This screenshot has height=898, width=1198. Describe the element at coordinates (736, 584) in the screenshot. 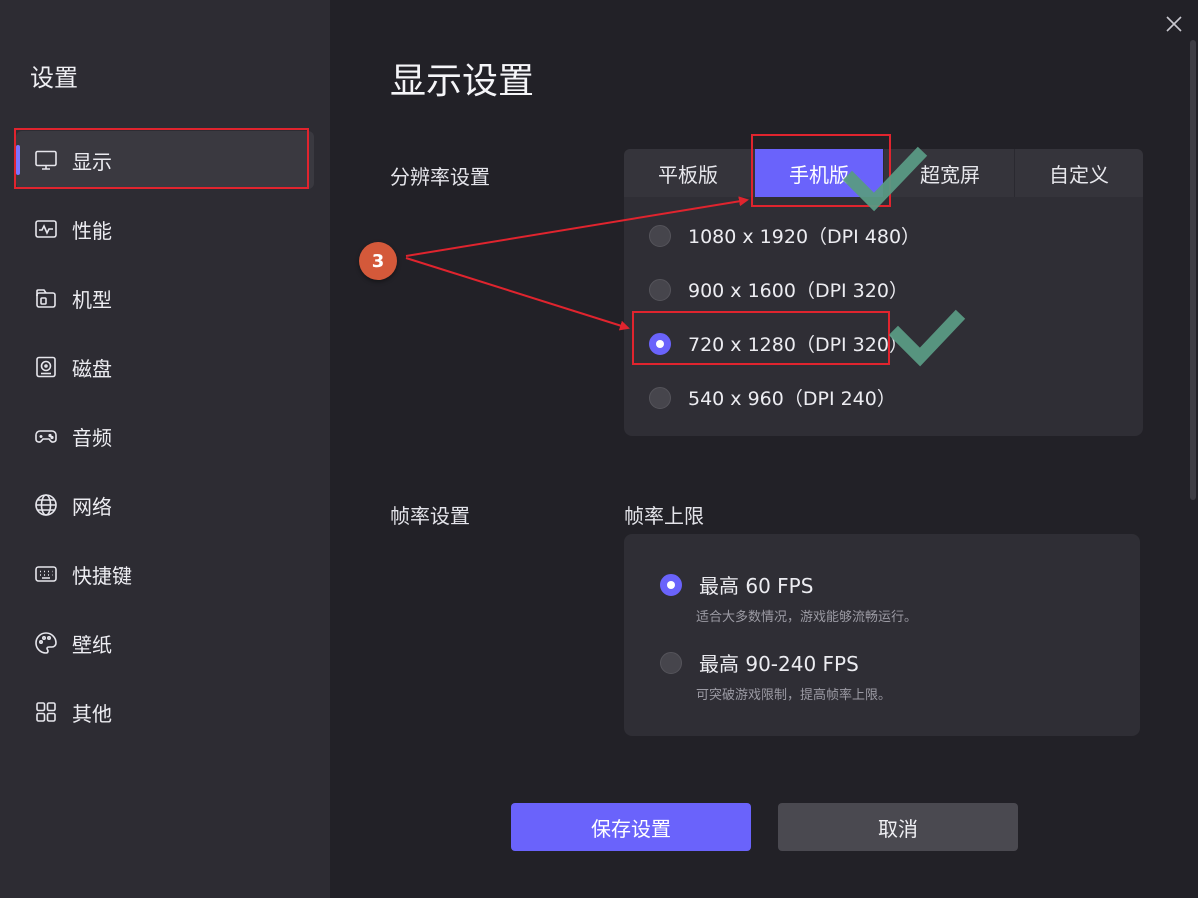

I see `fps-option-selected: 最高 60 FPS` at that location.